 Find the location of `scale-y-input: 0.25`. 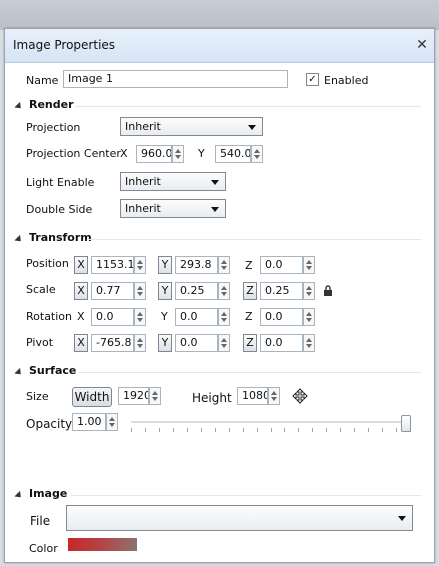

scale-y-input: 0.25 is located at coordinates (196, 291).